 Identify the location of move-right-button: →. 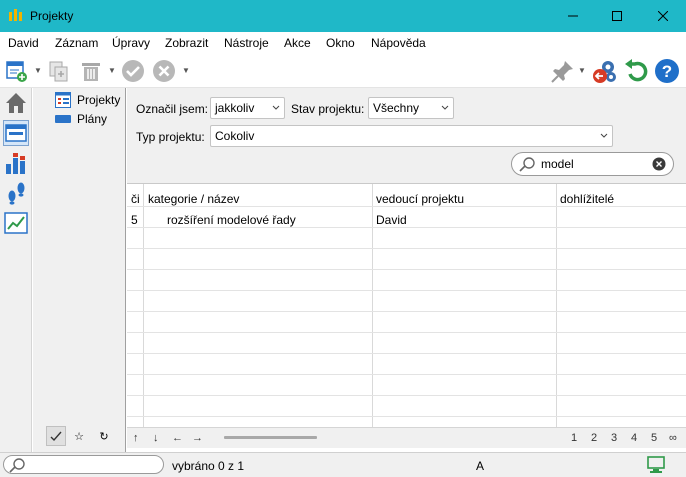
(197, 438).